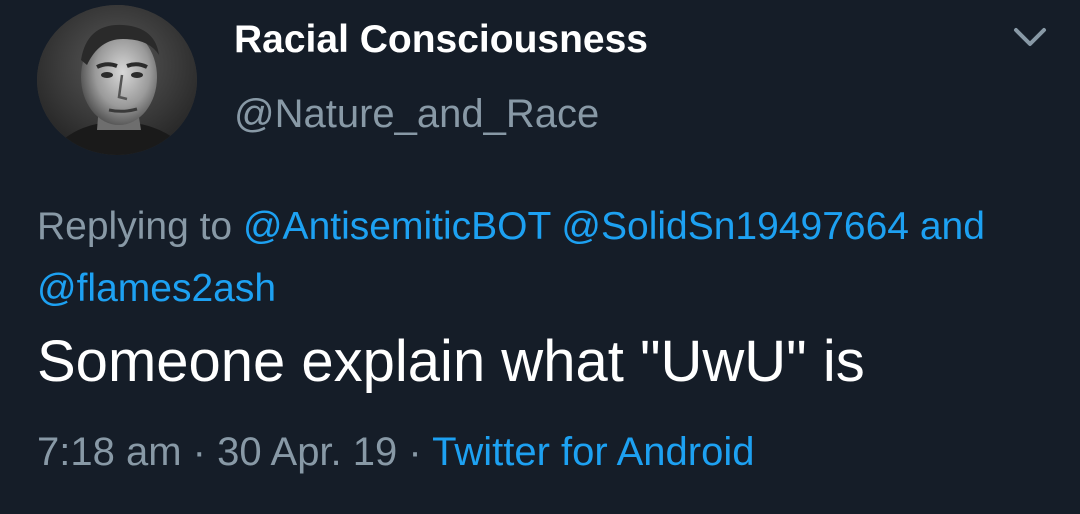 This screenshot has width=1080, height=514. Describe the element at coordinates (156, 288) in the screenshot. I see `mention-link: @flames2ash` at that location.